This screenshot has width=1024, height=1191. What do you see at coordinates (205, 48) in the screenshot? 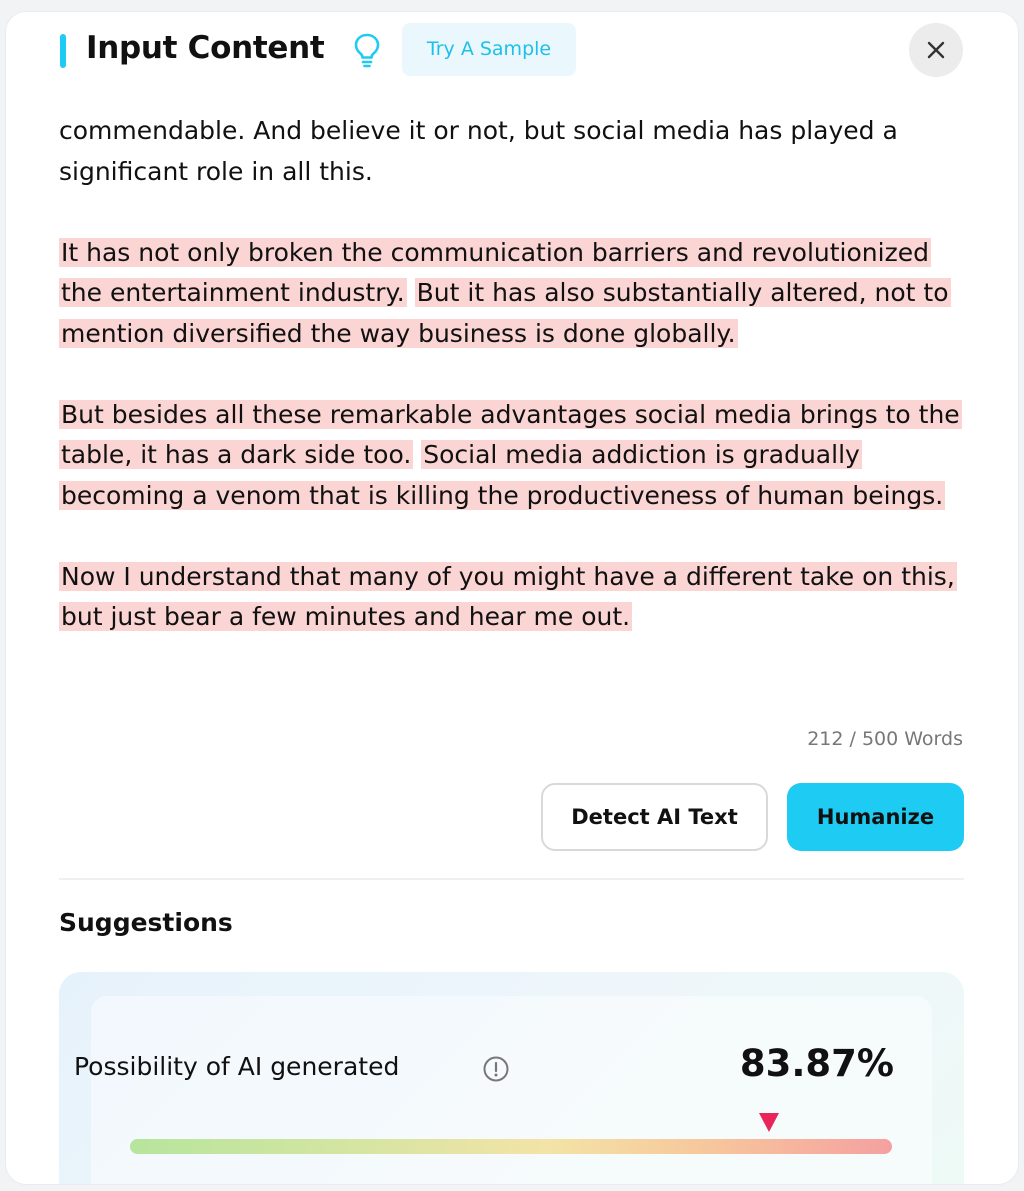
I see `panel-title: Input Content` at bounding box center [205, 48].